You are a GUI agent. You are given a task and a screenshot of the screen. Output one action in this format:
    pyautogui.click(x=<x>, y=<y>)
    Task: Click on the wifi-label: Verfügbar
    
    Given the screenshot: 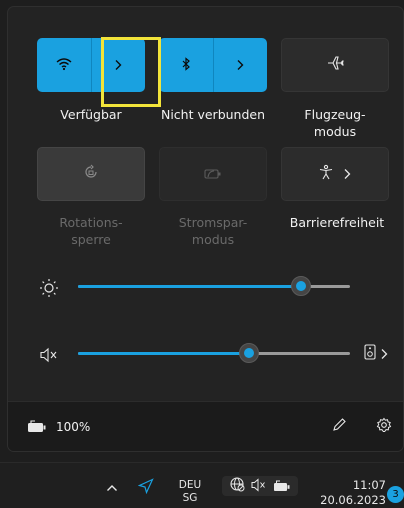 What is the action you would take?
    pyautogui.click(x=91, y=114)
    